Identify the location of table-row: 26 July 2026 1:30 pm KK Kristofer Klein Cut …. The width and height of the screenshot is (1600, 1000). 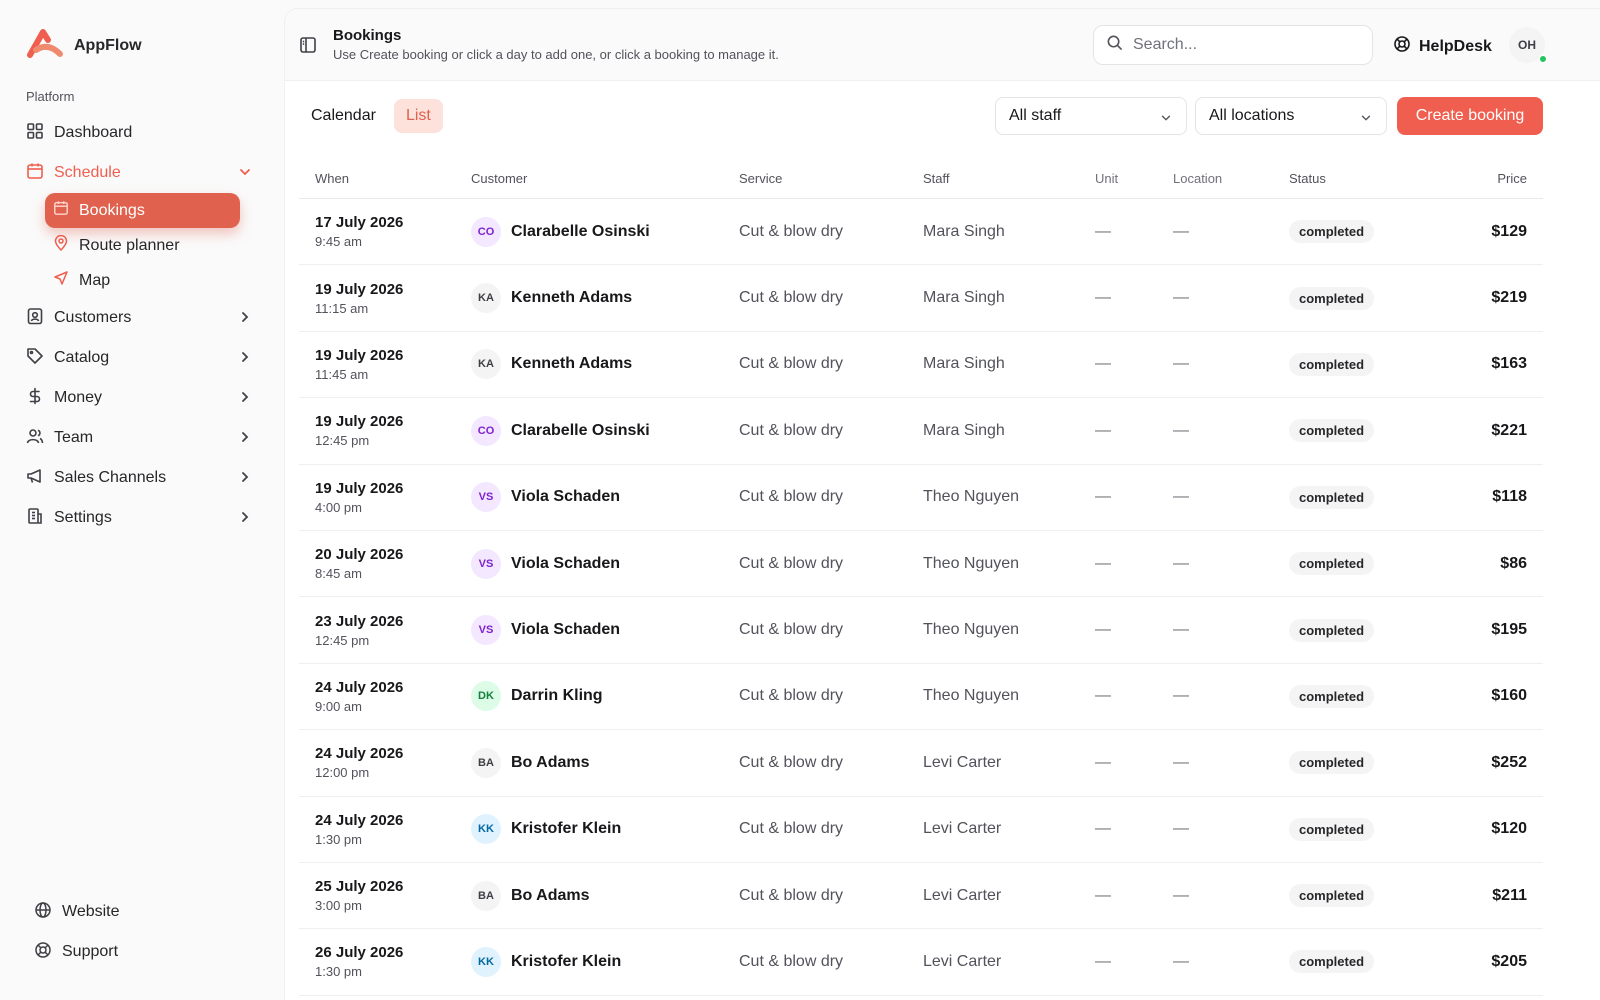
(921, 962).